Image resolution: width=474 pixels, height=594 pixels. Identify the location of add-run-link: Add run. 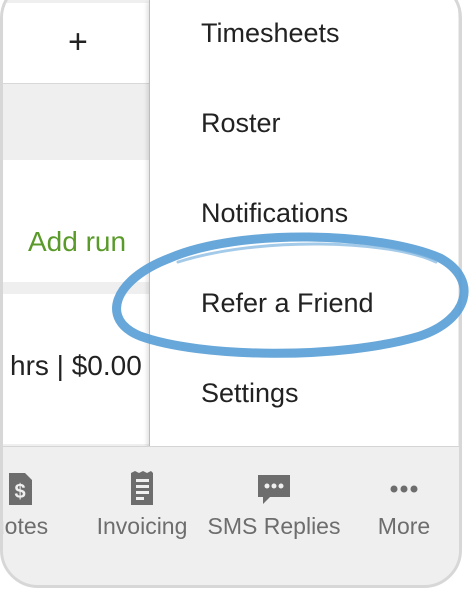
(77, 242).